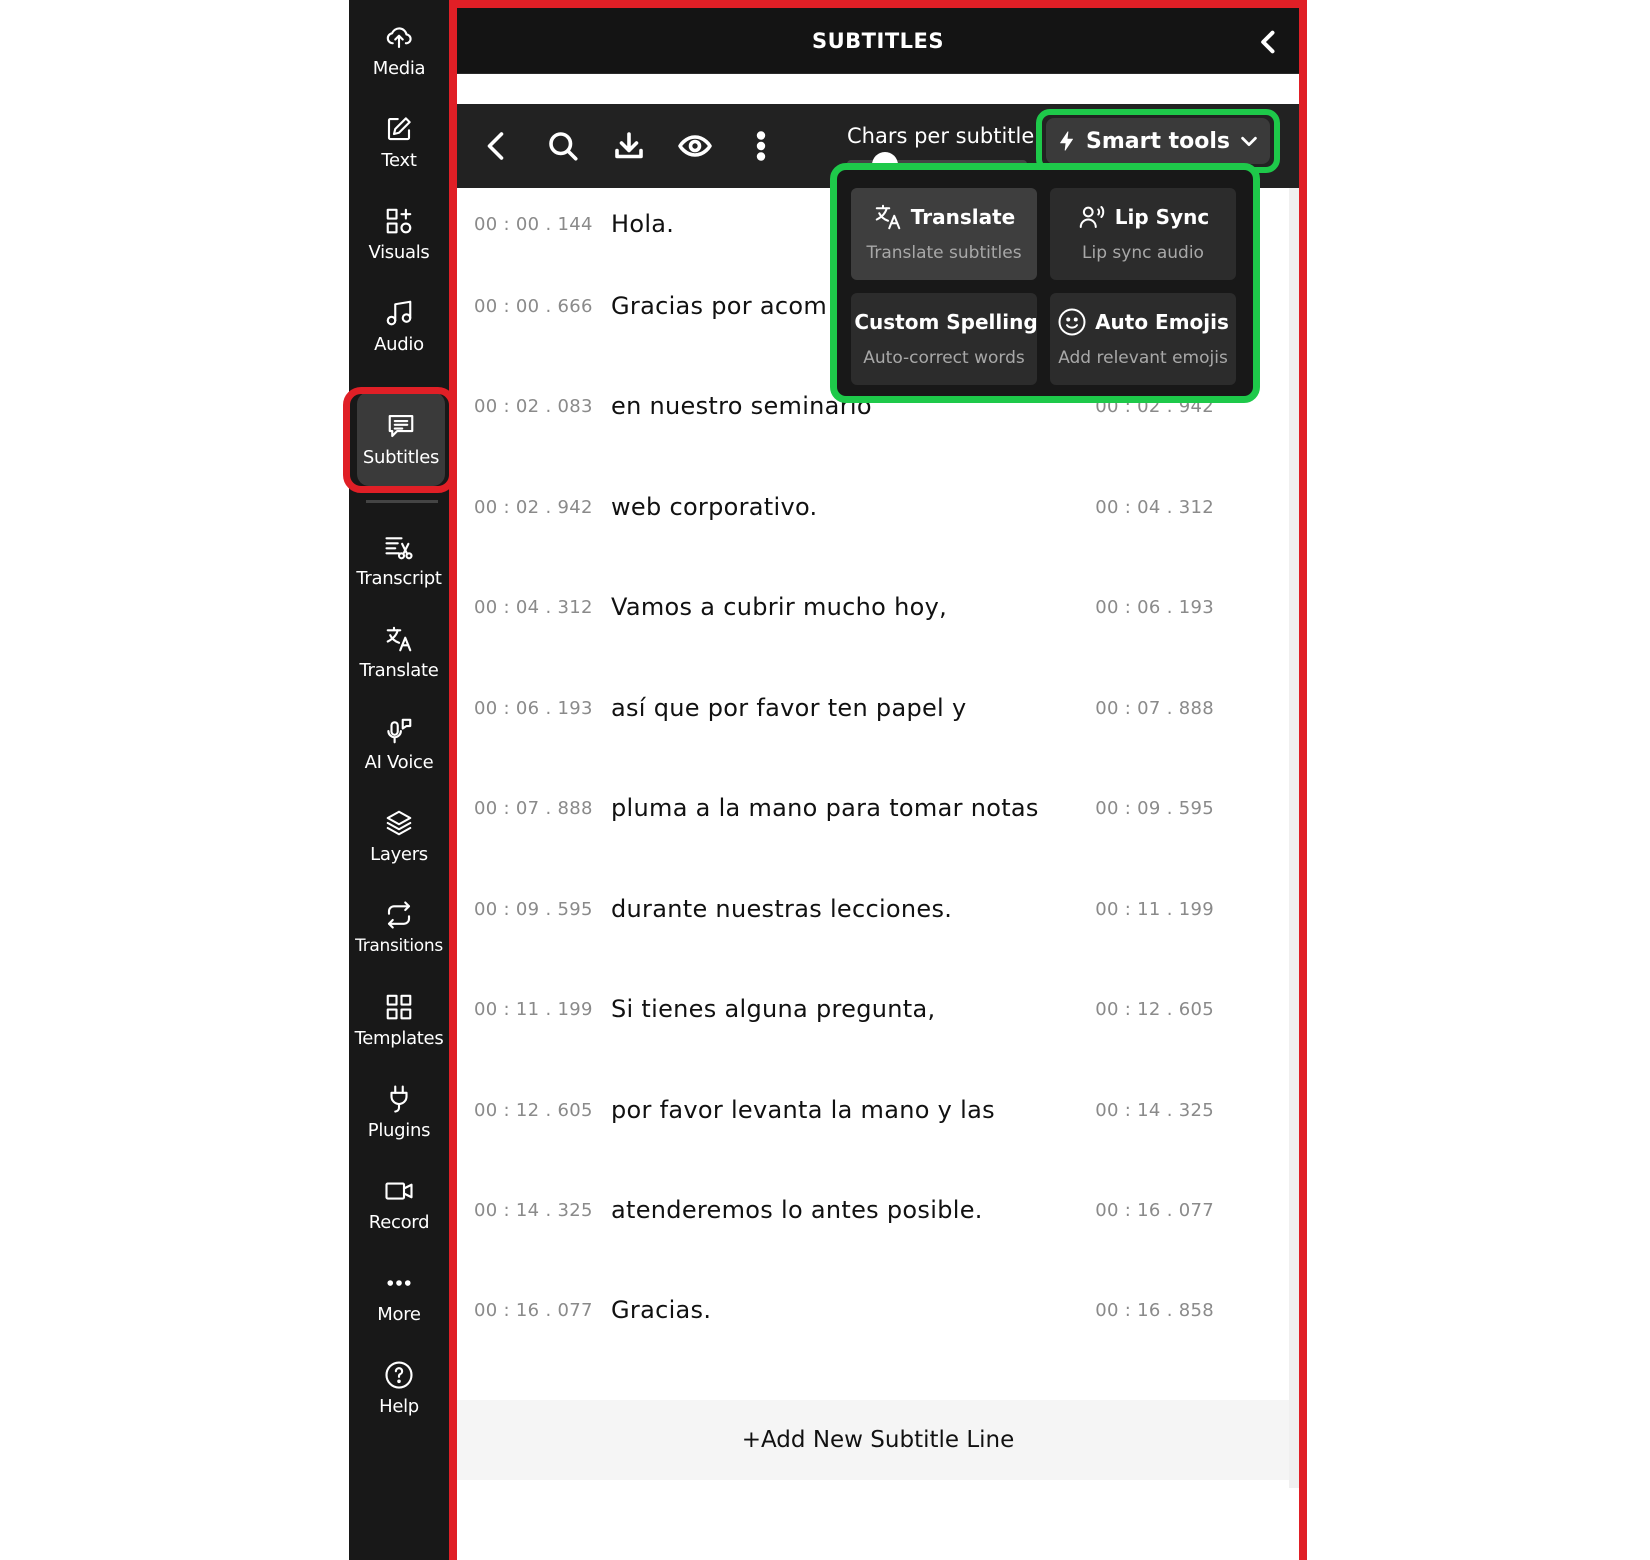  What do you see at coordinates (1143, 322) in the screenshot?
I see `smart-tool-title-row: Auto Emojis` at bounding box center [1143, 322].